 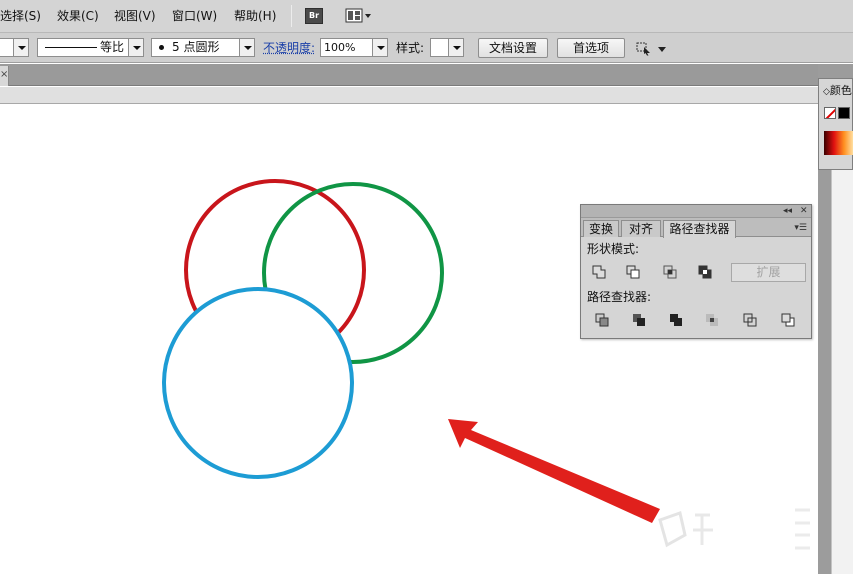 I want to click on outline-icon, so click(x=750, y=320).